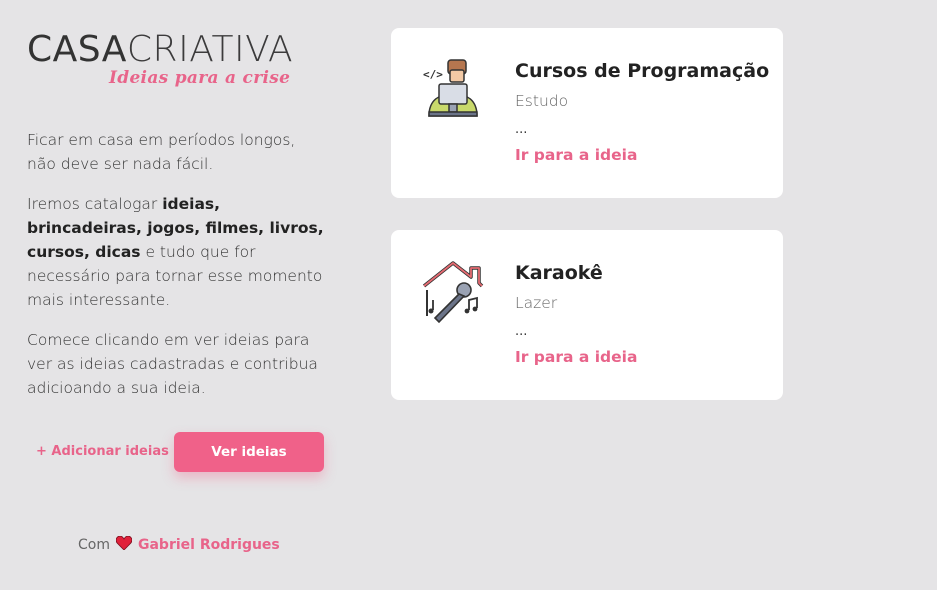 This screenshot has height=590, width=937. I want to click on footer-prefix: Com, so click(94, 545).